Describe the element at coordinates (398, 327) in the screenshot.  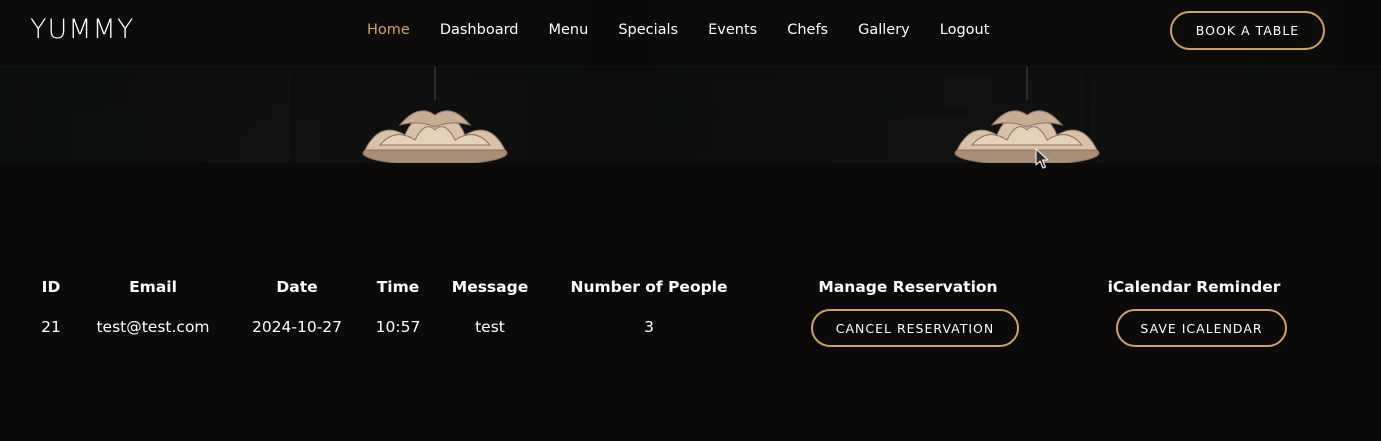
I see `cell-time: 10:57` at that location.